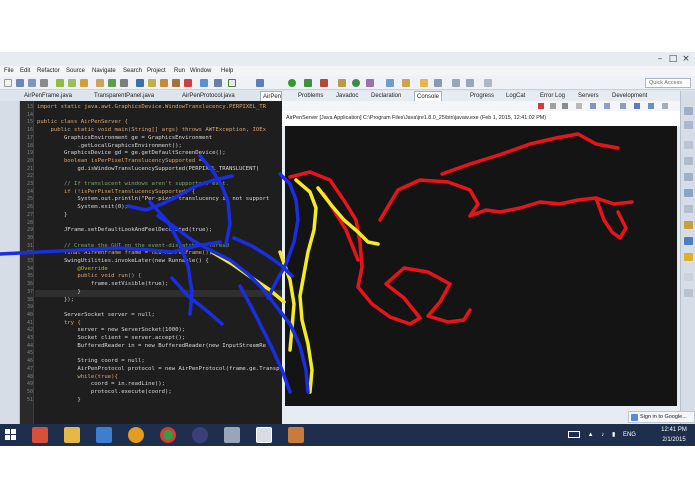  Describe the element at coordinates (124, 96) in the screenshot. I see `tab-transparentpanel: TransparentPanel.java` at that location.